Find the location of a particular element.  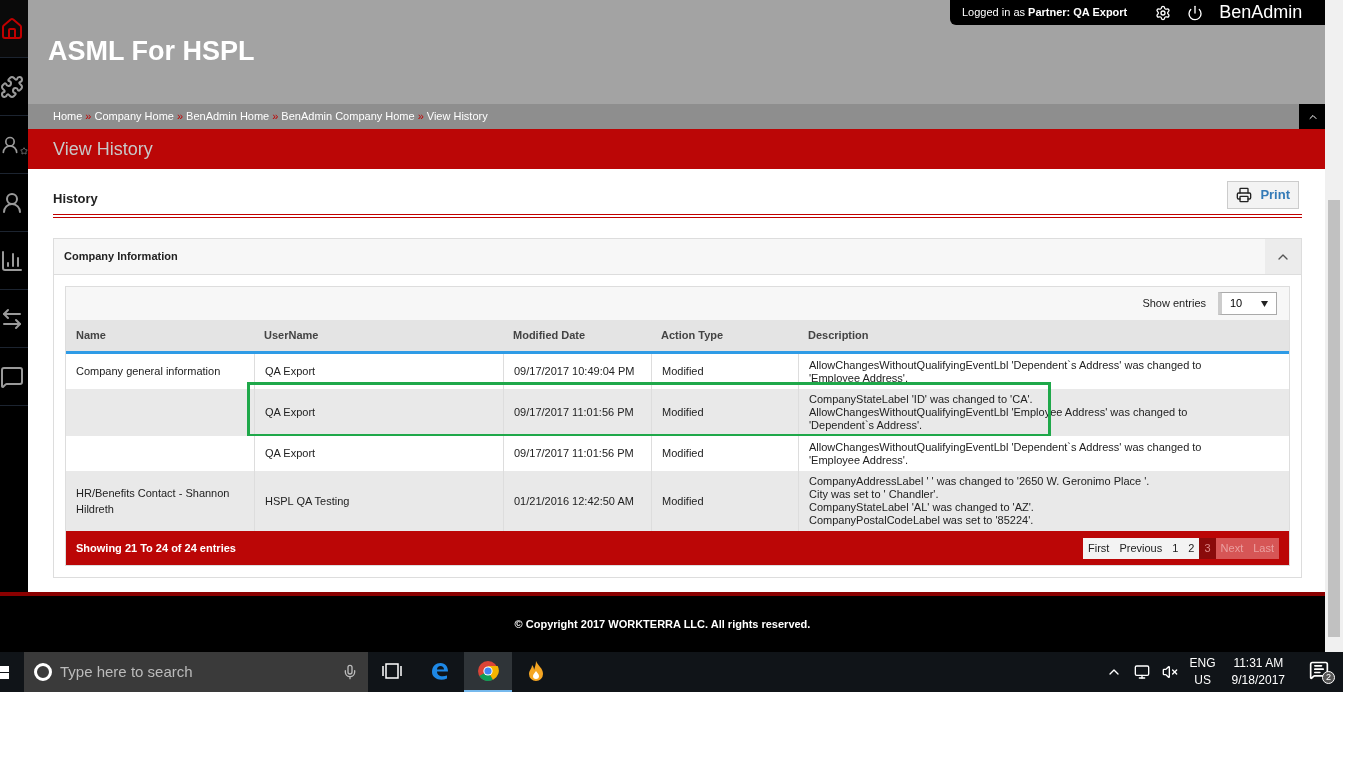

entries-dropdown: 10 is located at coordinates (1247, 303).